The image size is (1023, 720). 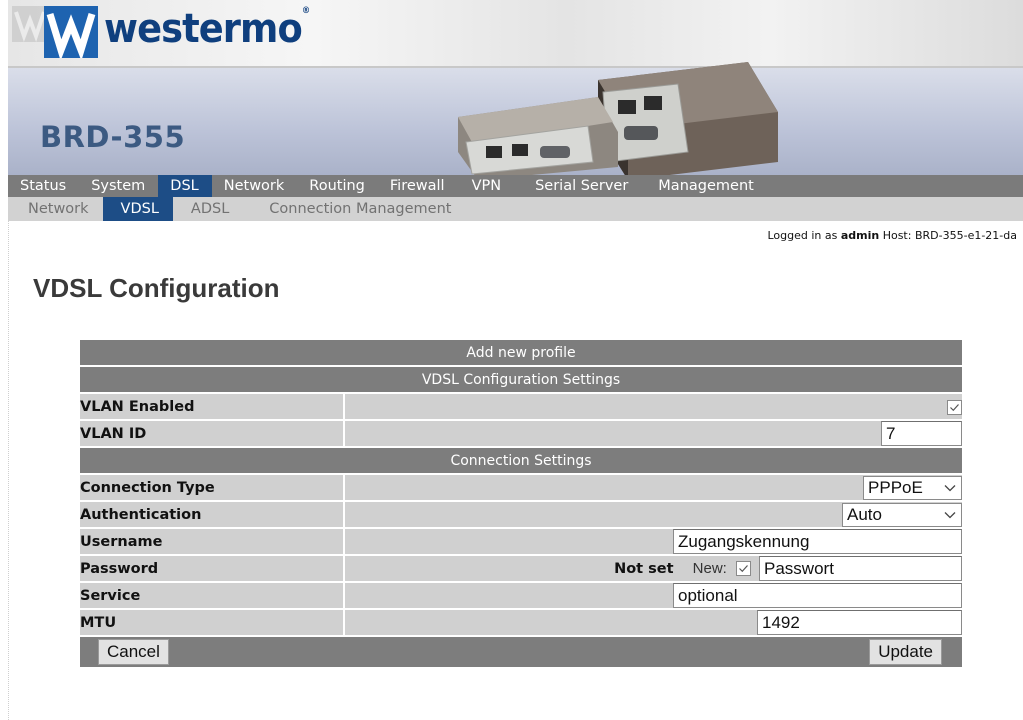 What do you see at coordinates (212, 541) in the screenshot?
I see `username-label: Username` at bounding box center [212, 541].